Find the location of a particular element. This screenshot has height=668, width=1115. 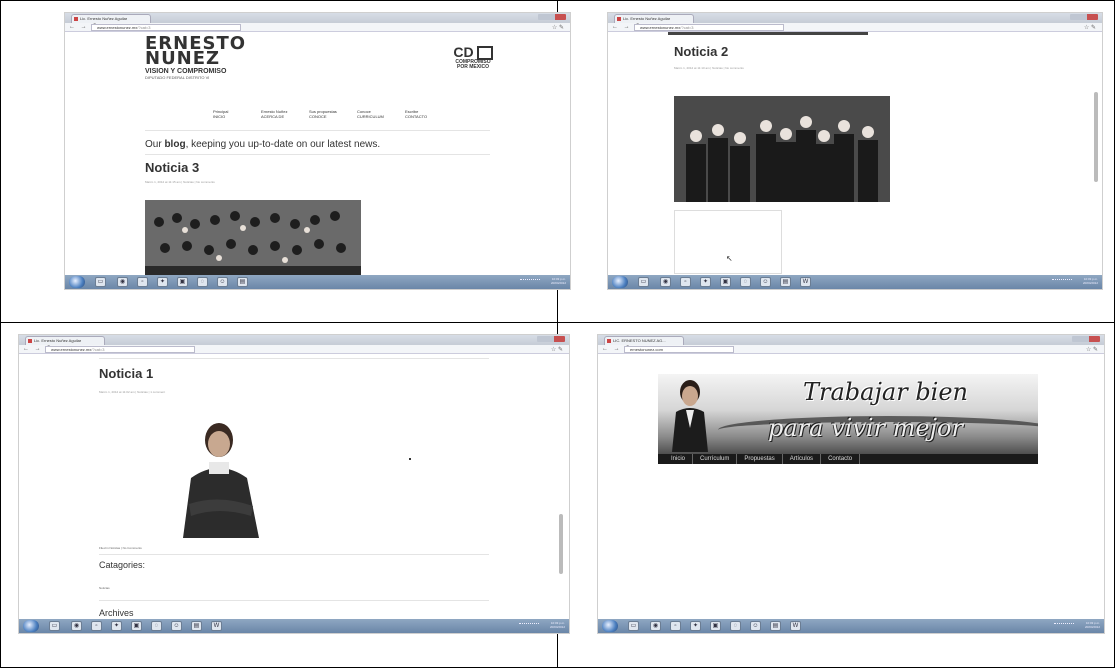

nav-inicio: Inicio is located at coordinates (679, 459).